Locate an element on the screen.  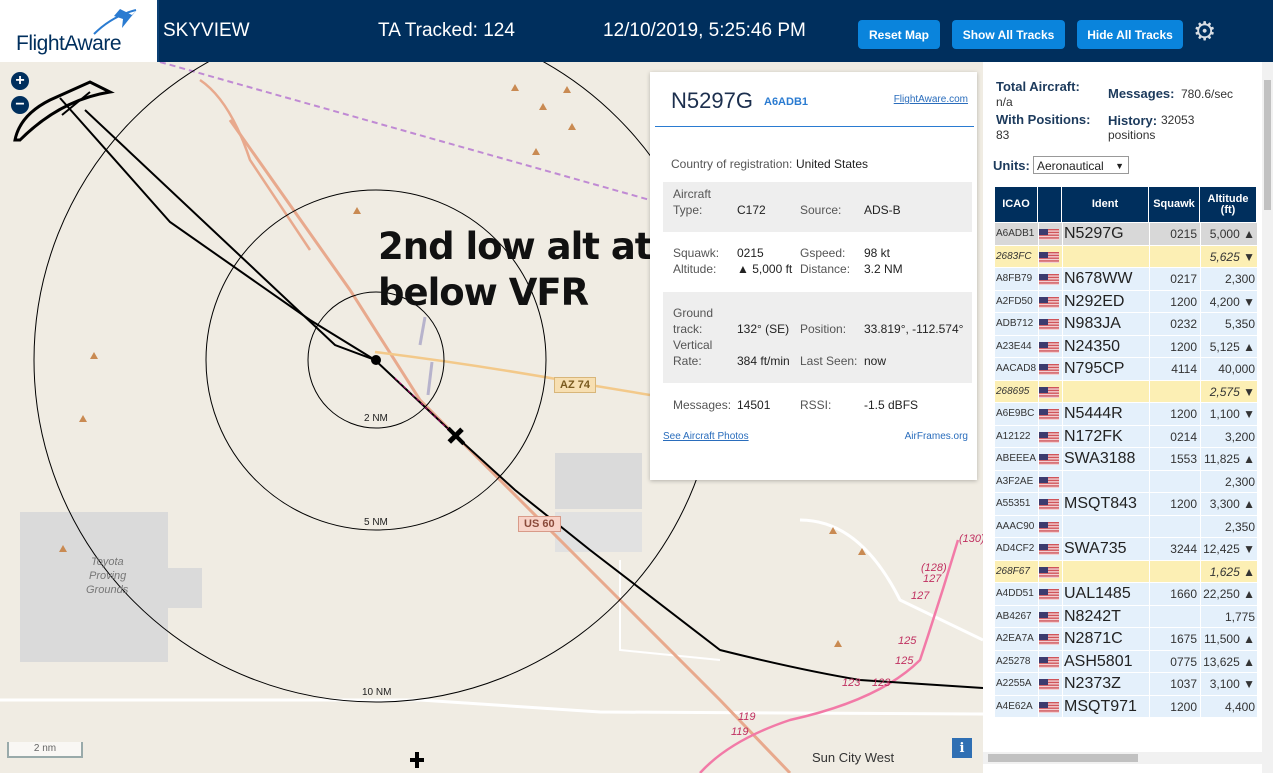
info-icon: i is located at coordinates (962, 748).